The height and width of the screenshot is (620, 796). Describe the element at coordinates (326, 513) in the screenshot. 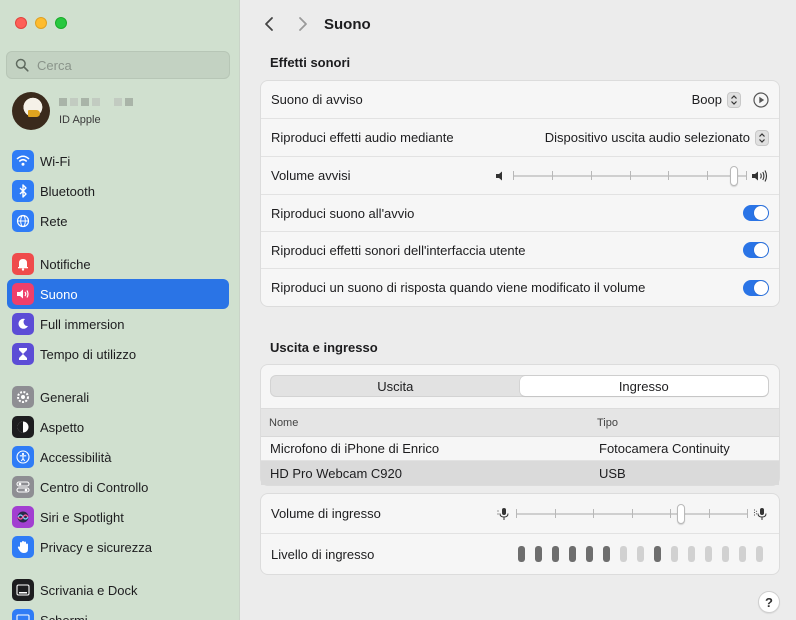

I see `input-volume-label: Volume di ingresso` at that location.